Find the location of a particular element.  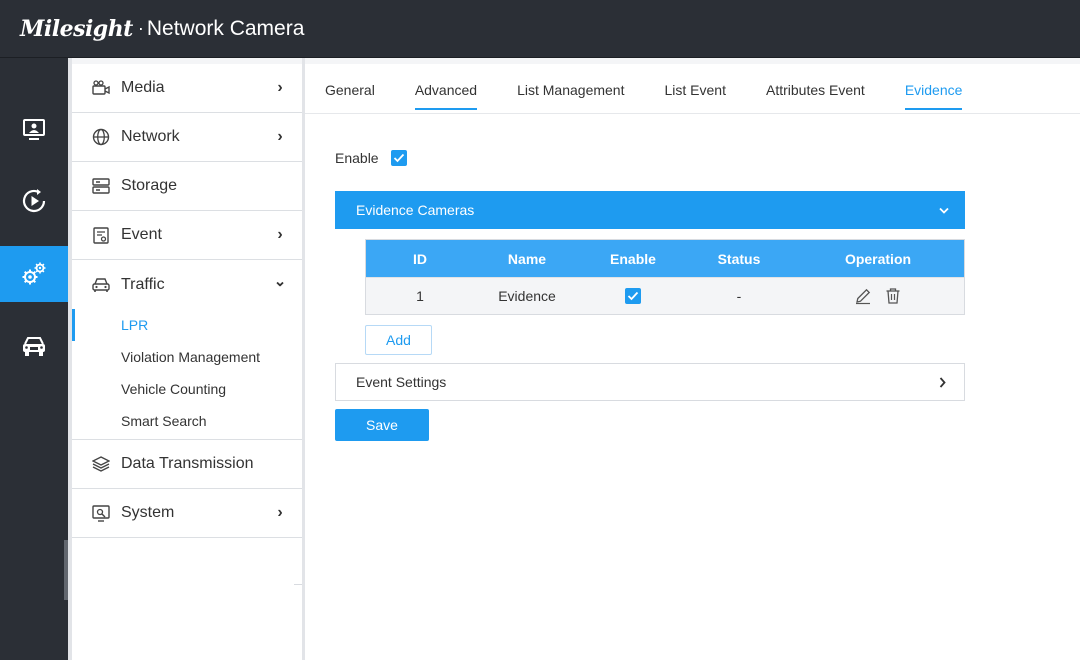

event-icon is located at coordinates (101, 235).